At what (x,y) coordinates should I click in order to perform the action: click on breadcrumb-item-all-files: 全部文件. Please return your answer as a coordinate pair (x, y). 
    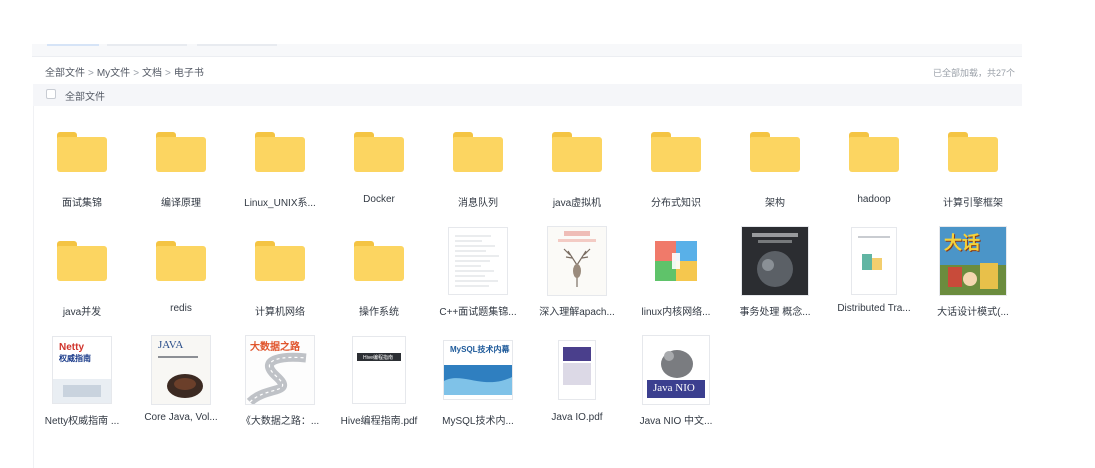
    Looking at the image, I should click on (65, 73).